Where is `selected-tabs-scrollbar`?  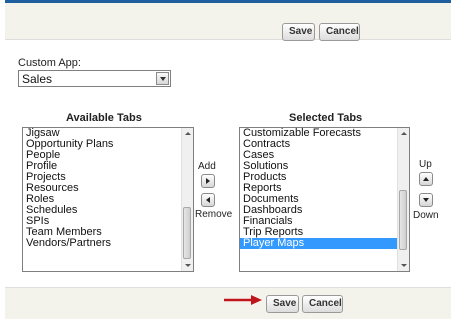
selected-tabs-scrollbar is located at coordinates (403, 199).